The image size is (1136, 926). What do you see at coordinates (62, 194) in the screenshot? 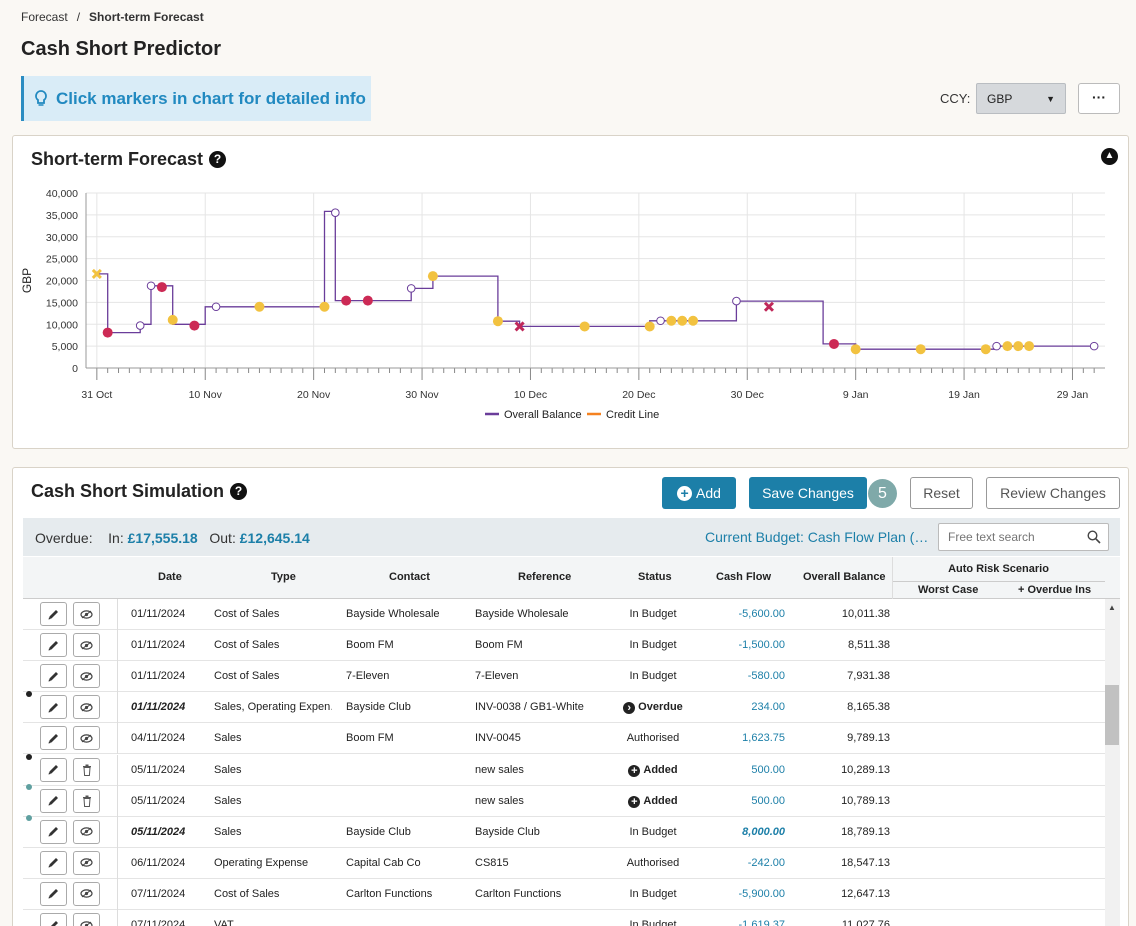
I see `y-tick-label: 40,000` at bounding box center [62, 194].